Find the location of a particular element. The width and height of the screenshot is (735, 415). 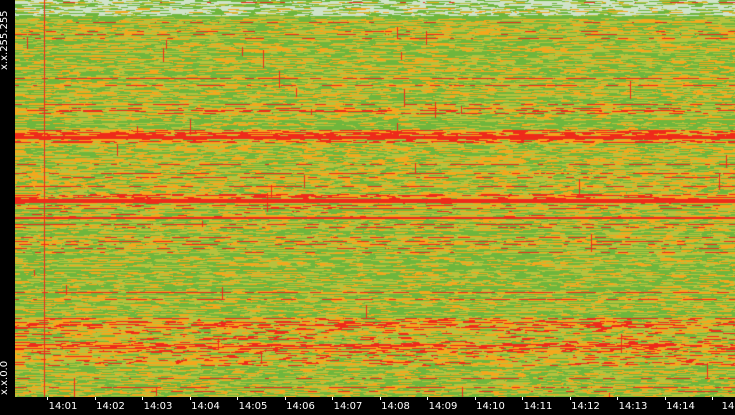

x-tick-label: 14:12 is located at coordinates (585, 406).